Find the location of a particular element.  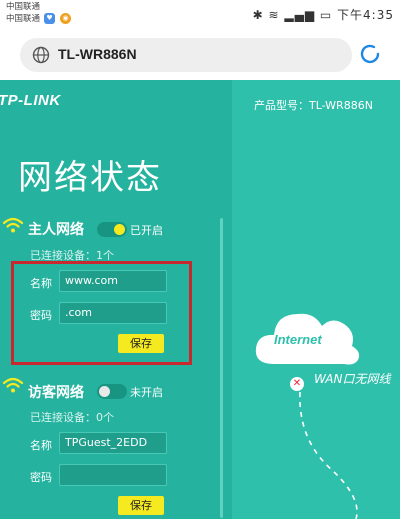

guest-password-label: 密码 is located at coordinates (41, 477).